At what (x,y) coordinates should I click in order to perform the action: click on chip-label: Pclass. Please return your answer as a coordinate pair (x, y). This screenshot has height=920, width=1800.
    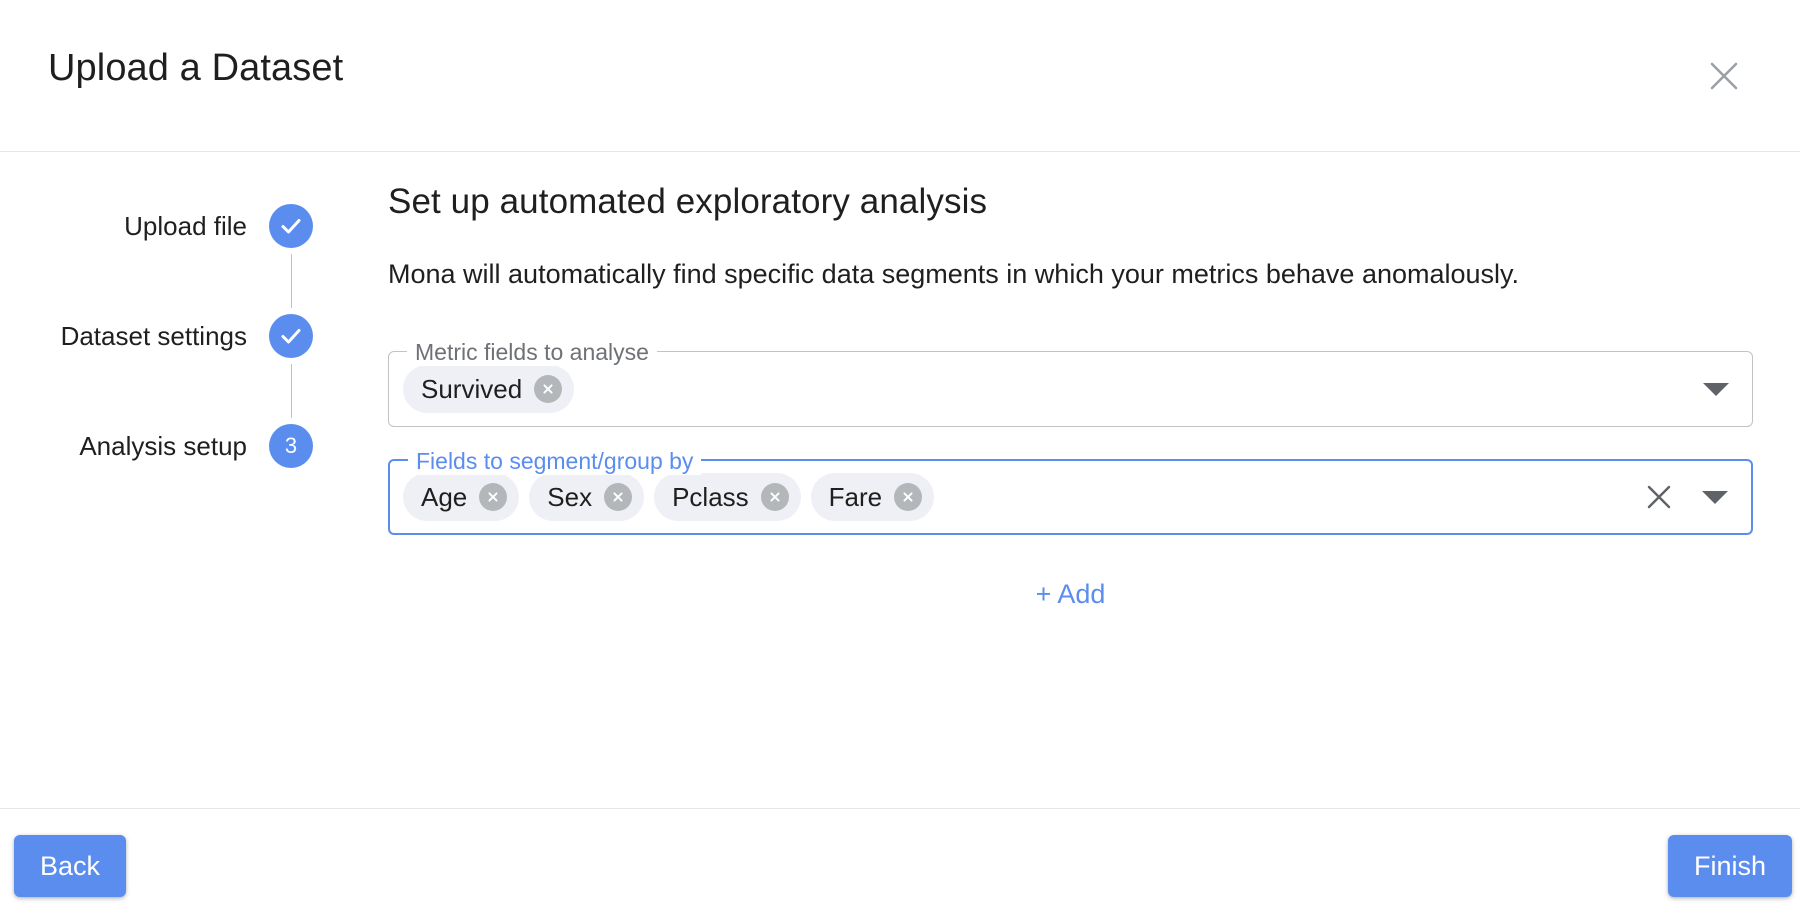
    Looking at the image, I should click on (710, 496).